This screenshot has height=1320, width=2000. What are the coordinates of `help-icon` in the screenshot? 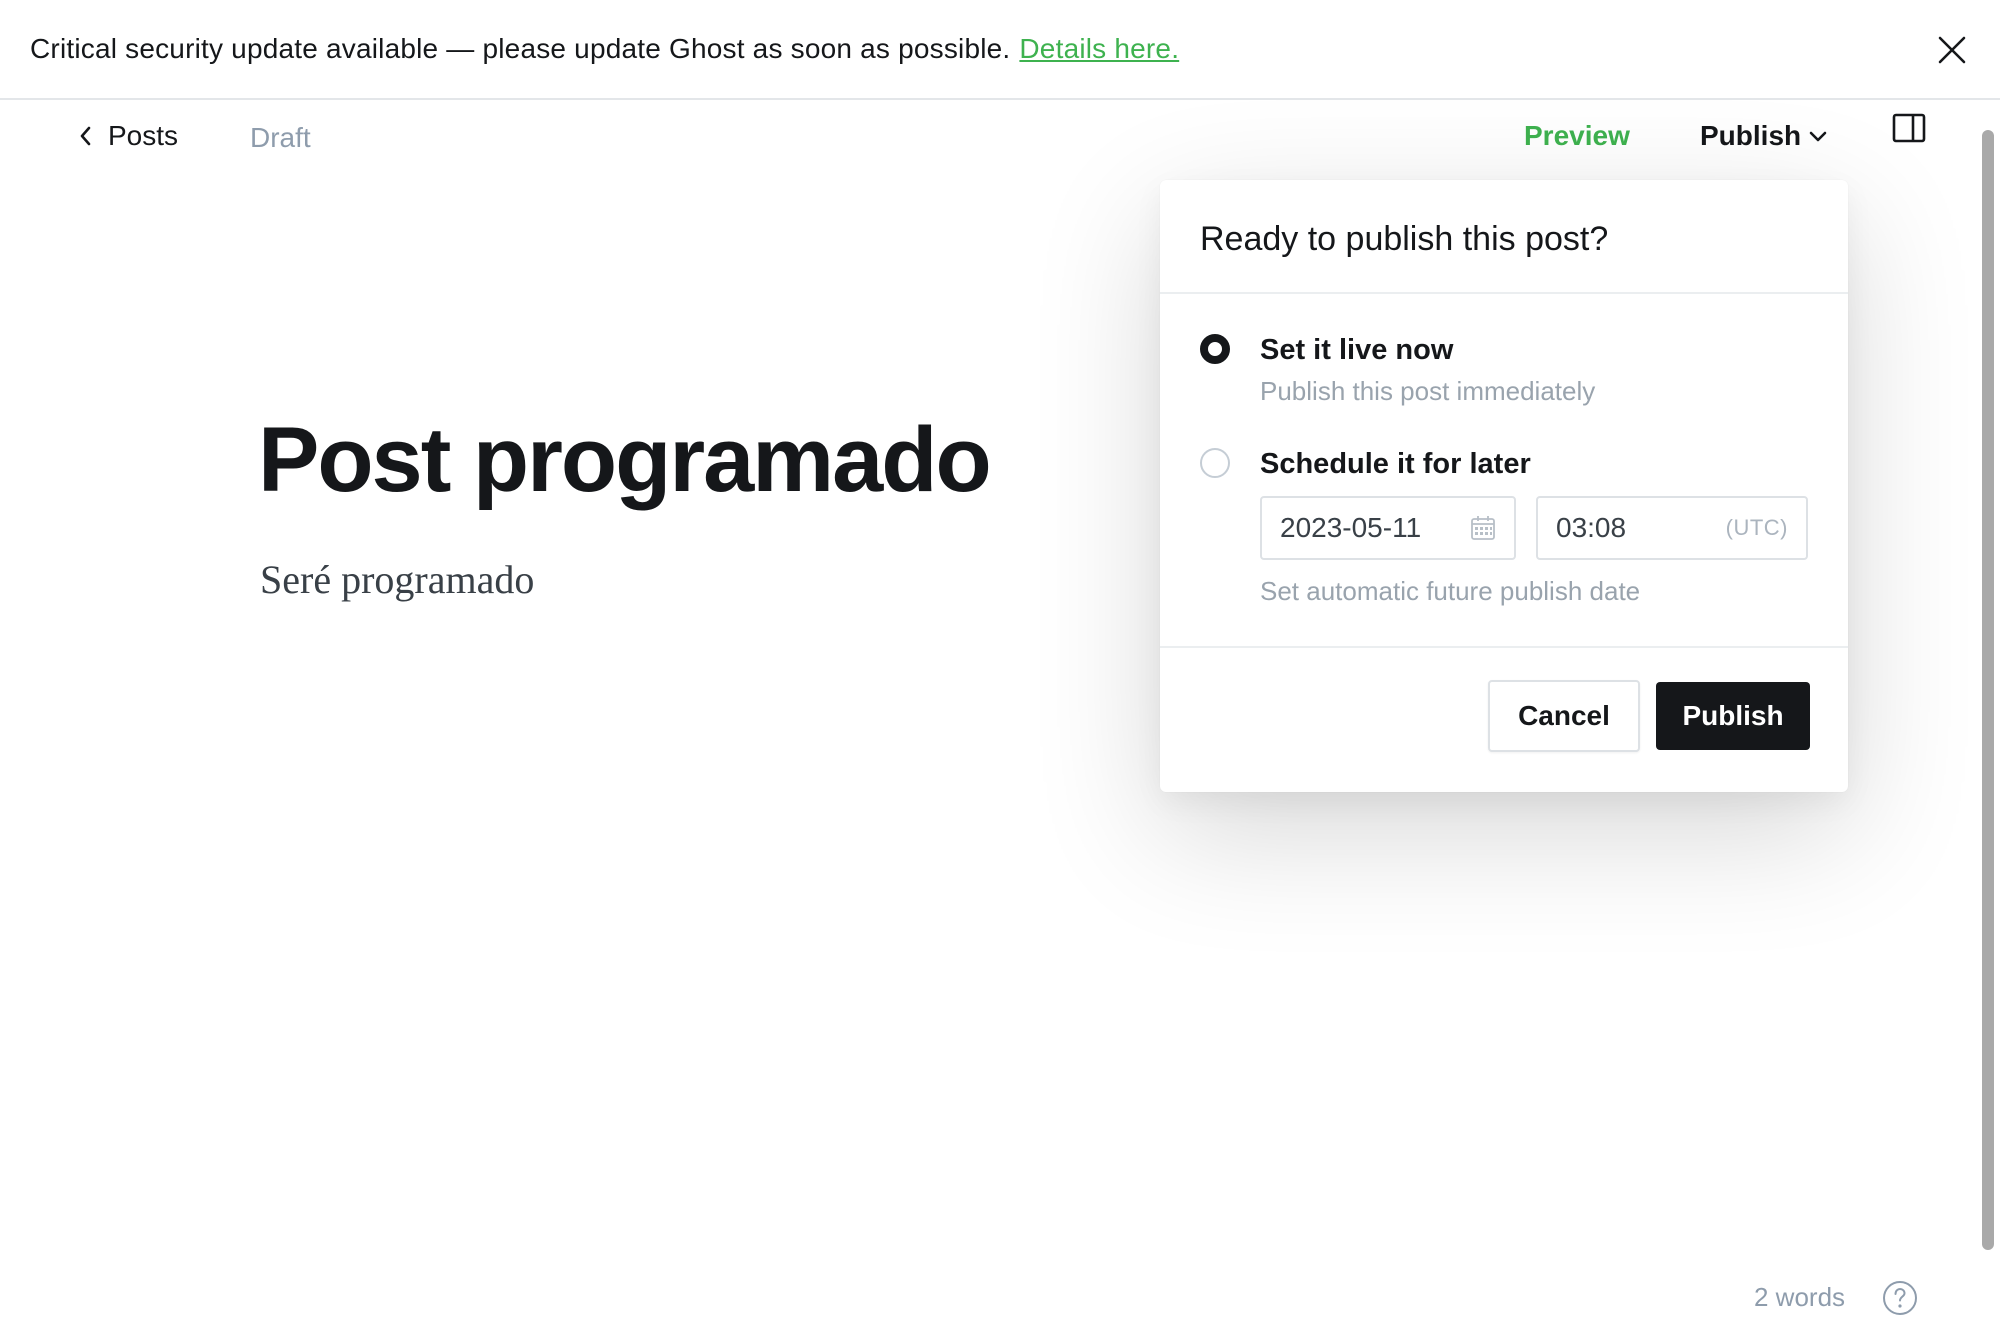 It's located at (1900, 1298).